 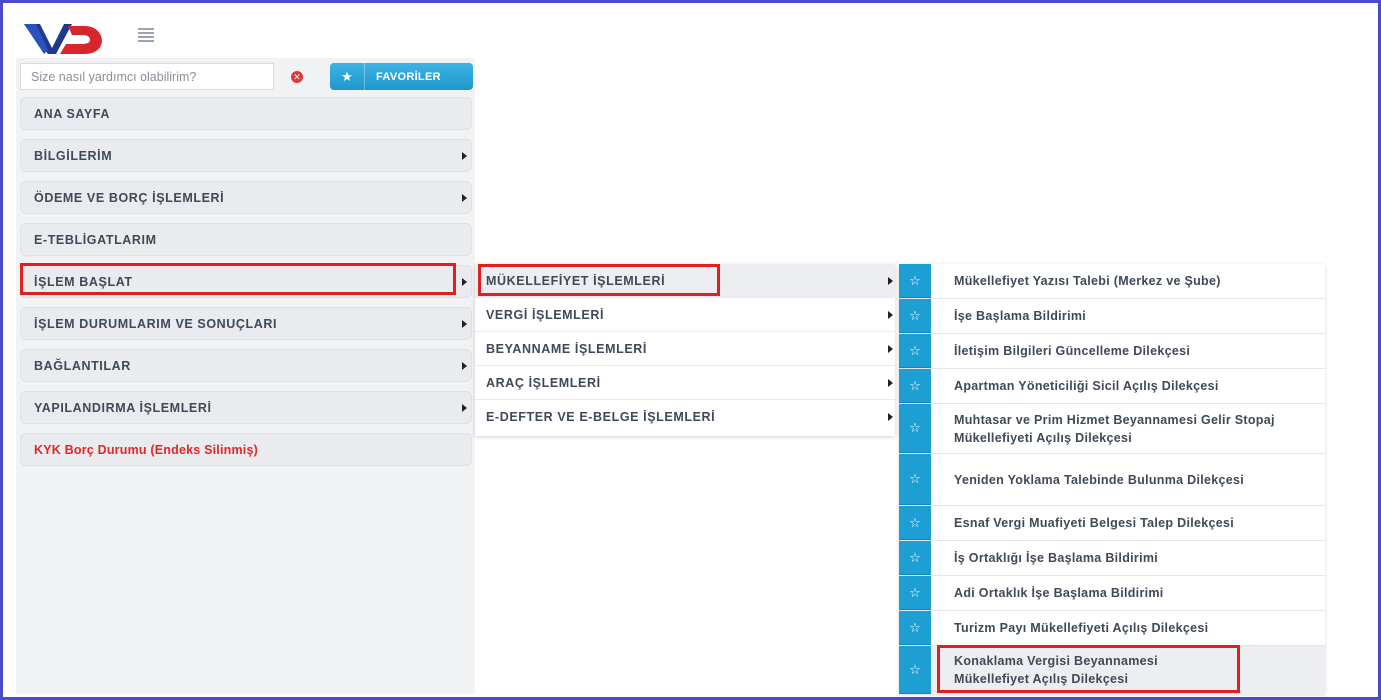 I want to click on menu-item-islem-baslat: İŞLEM BAŞLAT, so click(x=246, y=281).